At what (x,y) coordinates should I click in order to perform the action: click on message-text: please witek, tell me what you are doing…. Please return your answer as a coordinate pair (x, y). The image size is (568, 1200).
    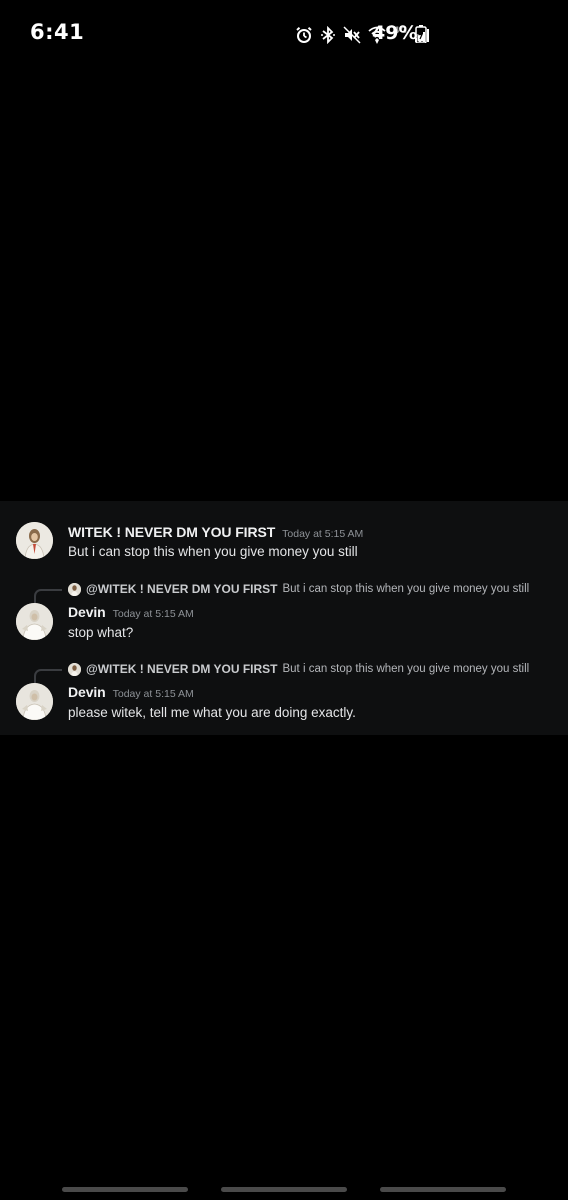
    Looking at the image, I should click on (212, 712).